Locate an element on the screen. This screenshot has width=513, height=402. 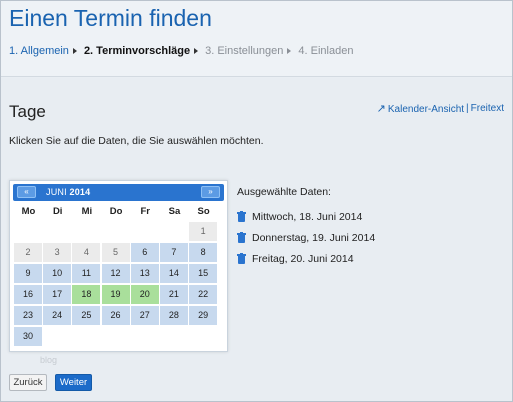
prev-month-button: « is located at coordinates (26, 192).